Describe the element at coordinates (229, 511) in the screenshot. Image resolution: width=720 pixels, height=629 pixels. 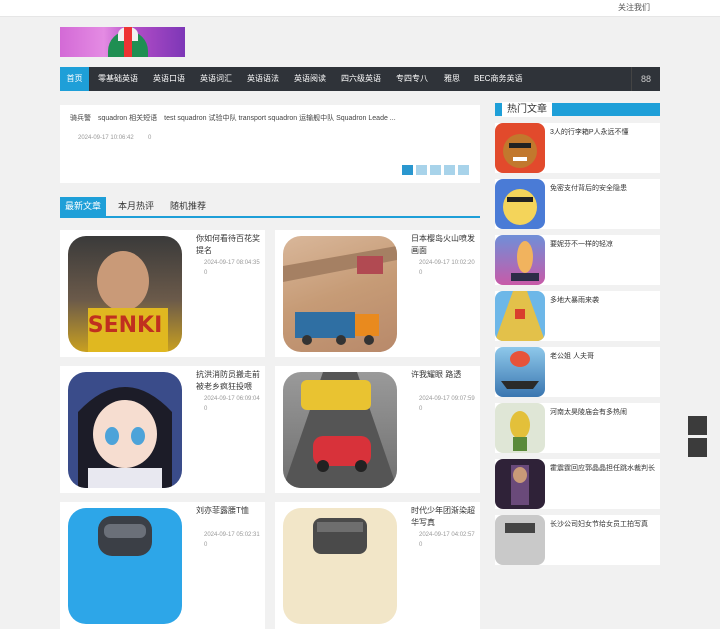
I see `post-title: 刘亦菲露腰T恤` at that location.